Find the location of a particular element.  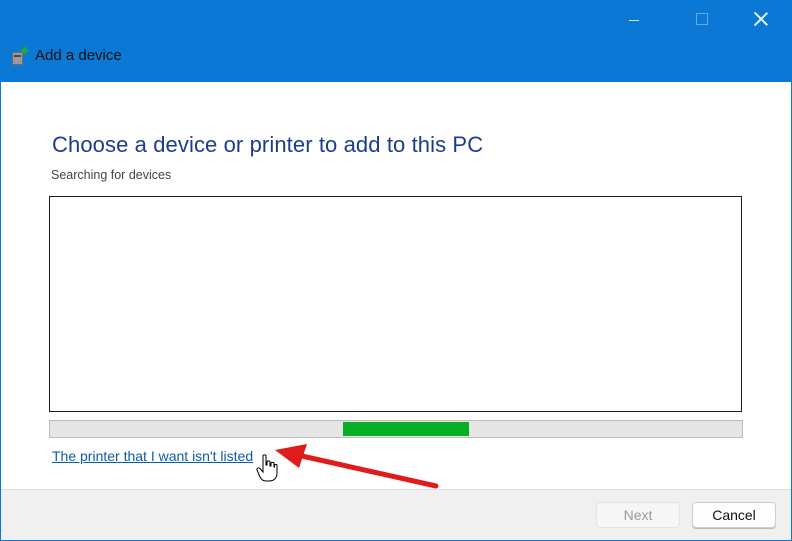

progress-fill is located at coordinates (406, 429).